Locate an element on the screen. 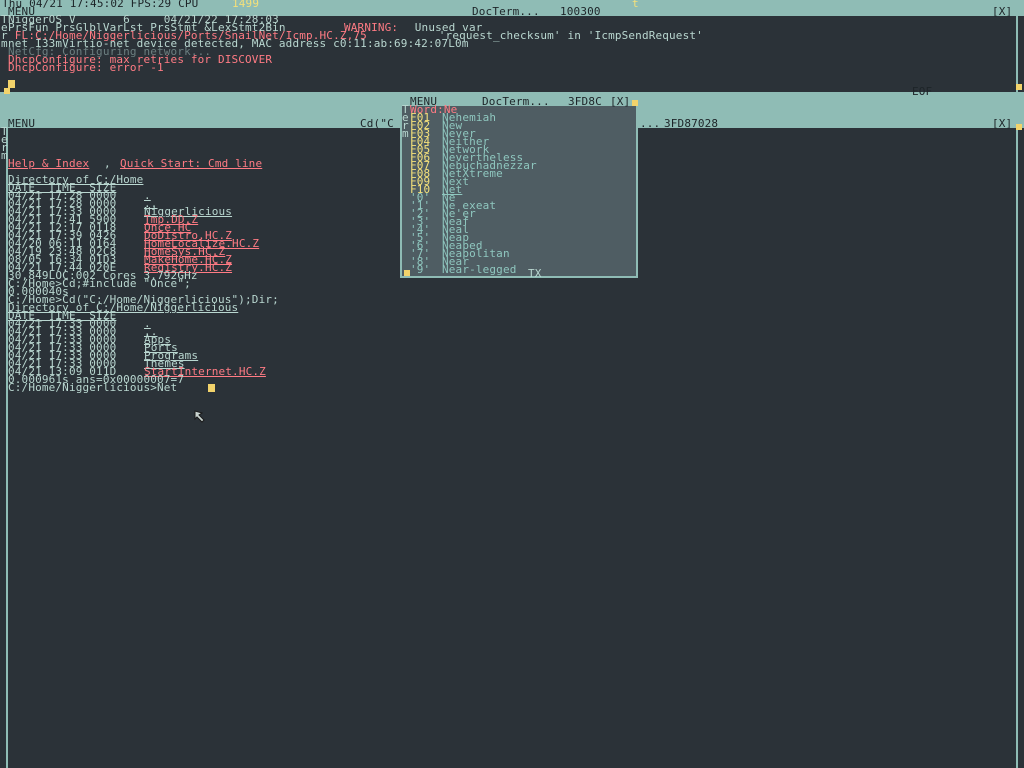 This screenshot has height=768, width=1024. task-id: 100300 is located at coordinates (580, 11).